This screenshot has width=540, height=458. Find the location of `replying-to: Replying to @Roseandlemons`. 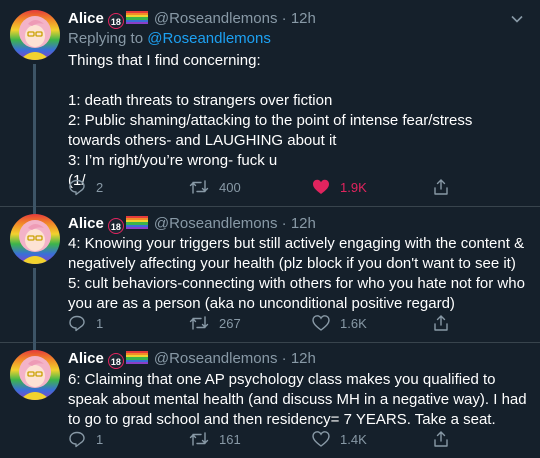

replying-to: Replying to @Roseandlemons is located at coordinates (169, 38).